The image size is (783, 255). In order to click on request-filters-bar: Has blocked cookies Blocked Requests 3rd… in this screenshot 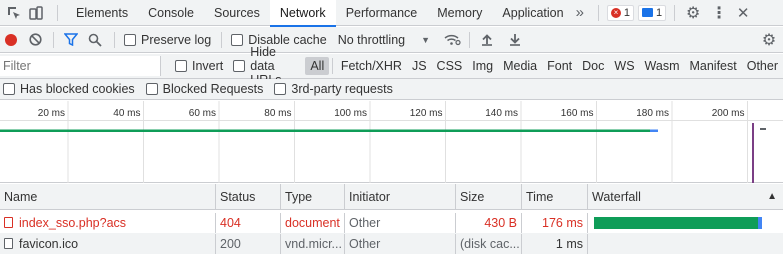, I will do `click(391, 89)`.